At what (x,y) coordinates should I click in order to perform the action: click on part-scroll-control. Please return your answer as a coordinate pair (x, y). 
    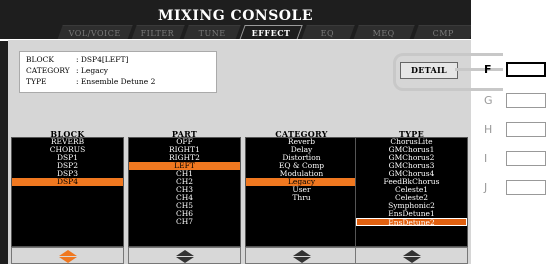
    Looking at the image, I should click on (184, 255).